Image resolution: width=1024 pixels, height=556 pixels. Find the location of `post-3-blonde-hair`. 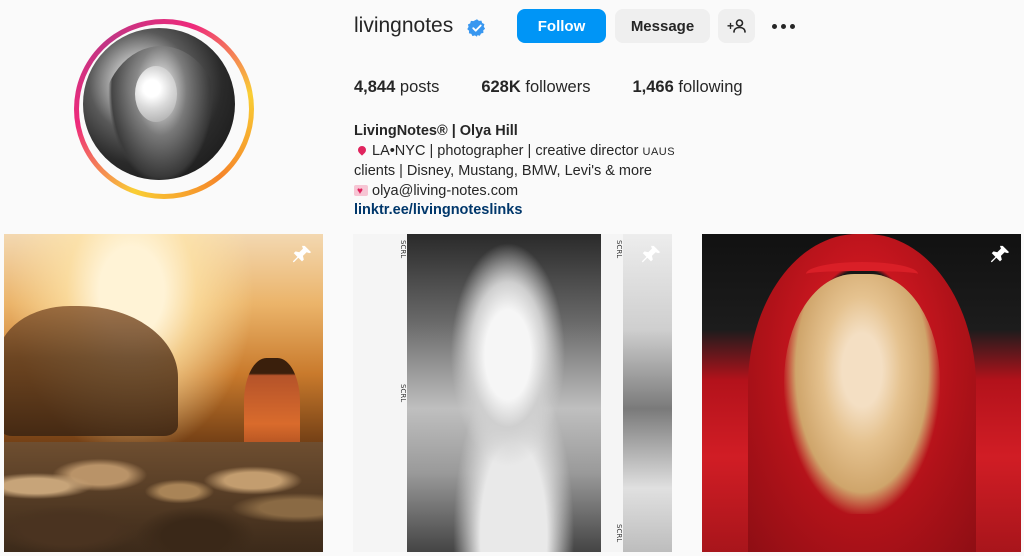

post-3-blonde-hair is located at coordinates (862, 394).